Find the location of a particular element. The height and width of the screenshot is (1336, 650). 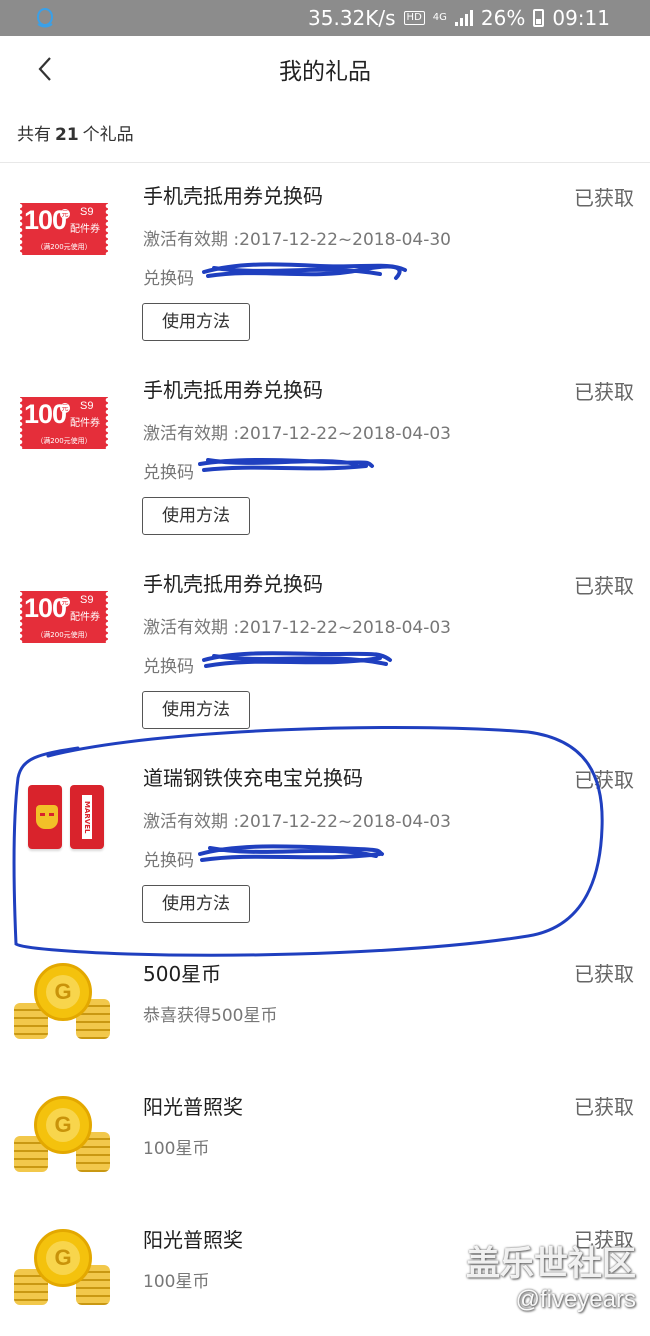

app-header: 我的礼品 is located at coordinates (325, 68).